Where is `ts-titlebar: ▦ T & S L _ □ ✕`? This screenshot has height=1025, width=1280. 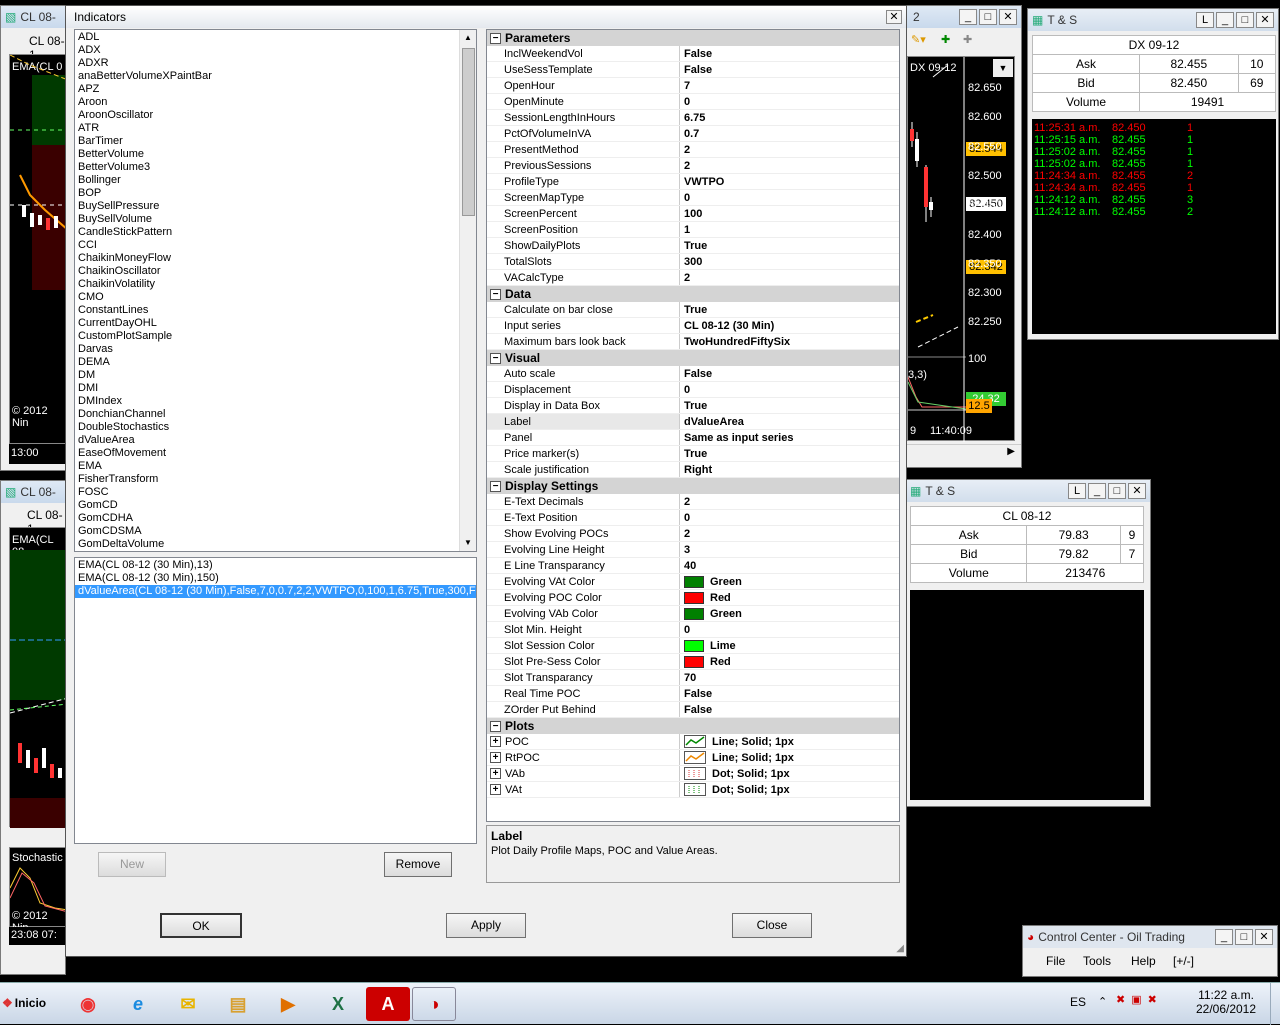
ts-titlebar: ▦ T & S L _ □ ✕ is located at coordinates (1028, 491).